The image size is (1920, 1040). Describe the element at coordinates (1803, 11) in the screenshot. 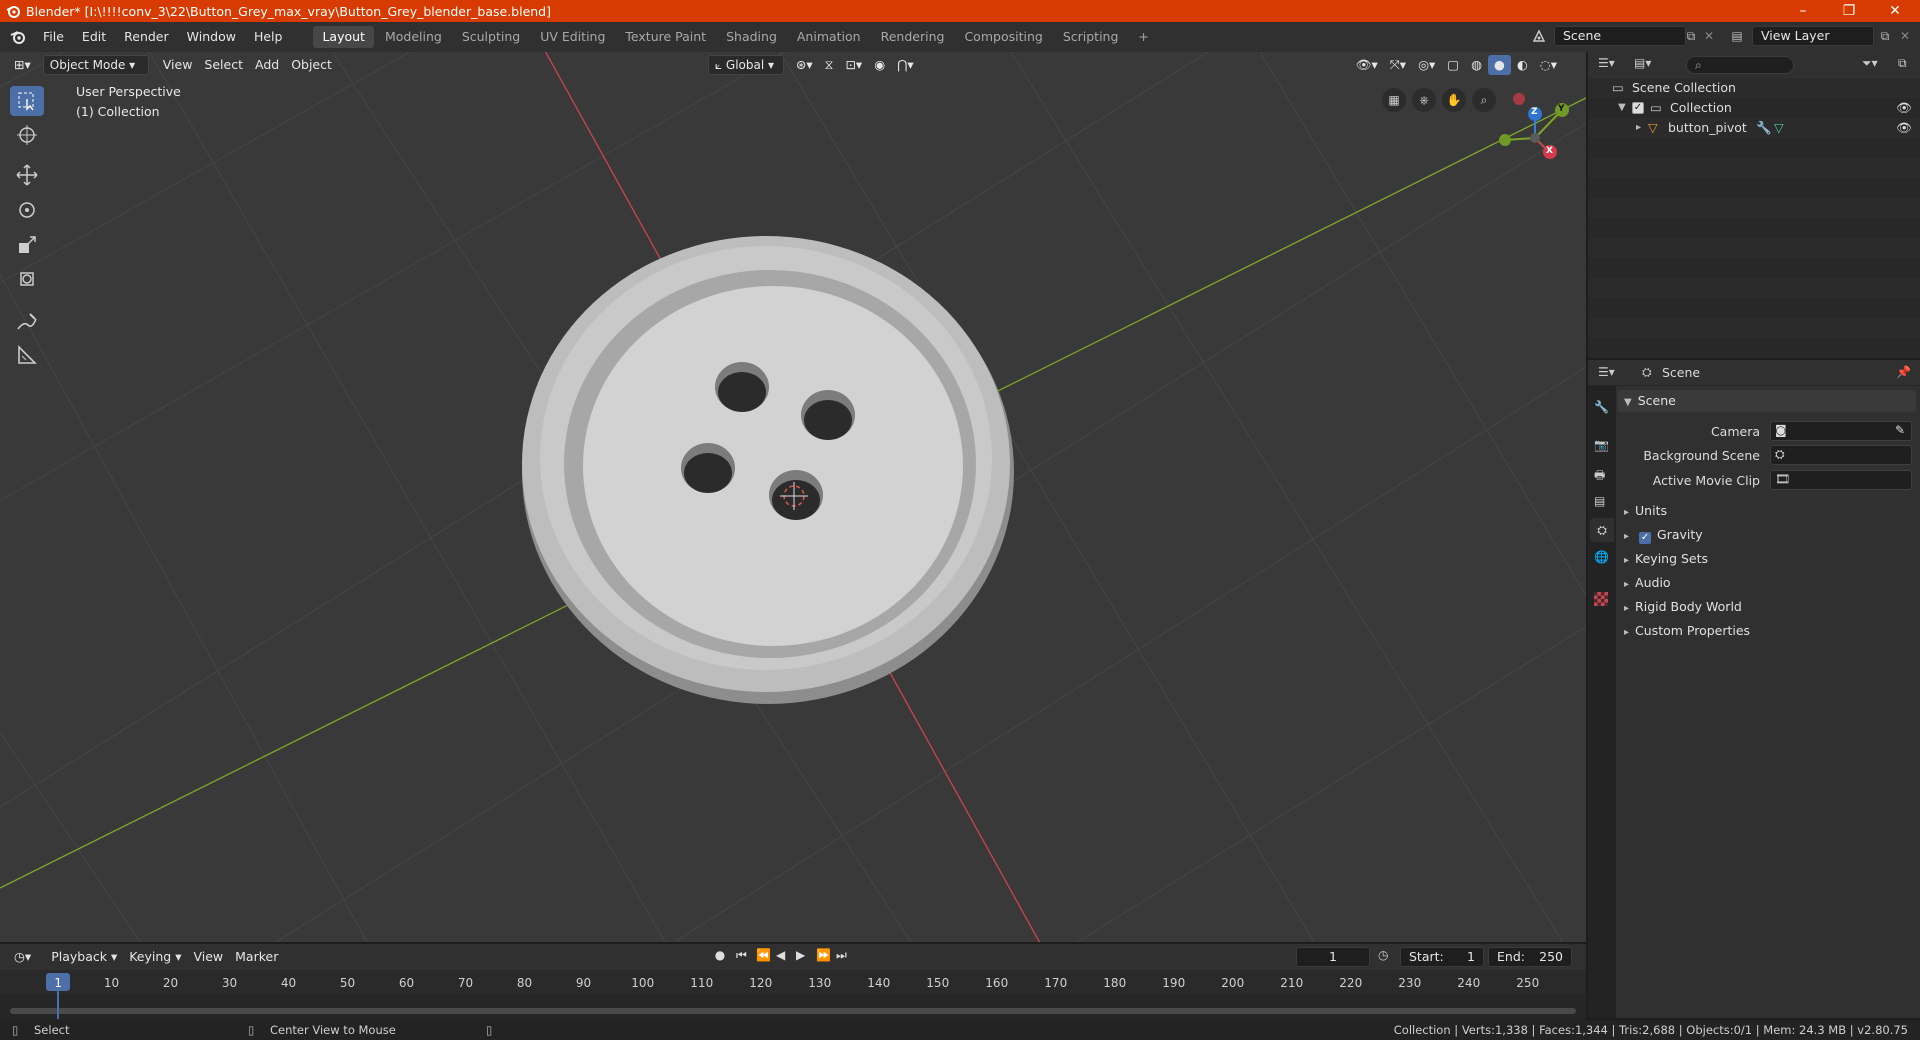

I see `minimize-button: –` at that location.